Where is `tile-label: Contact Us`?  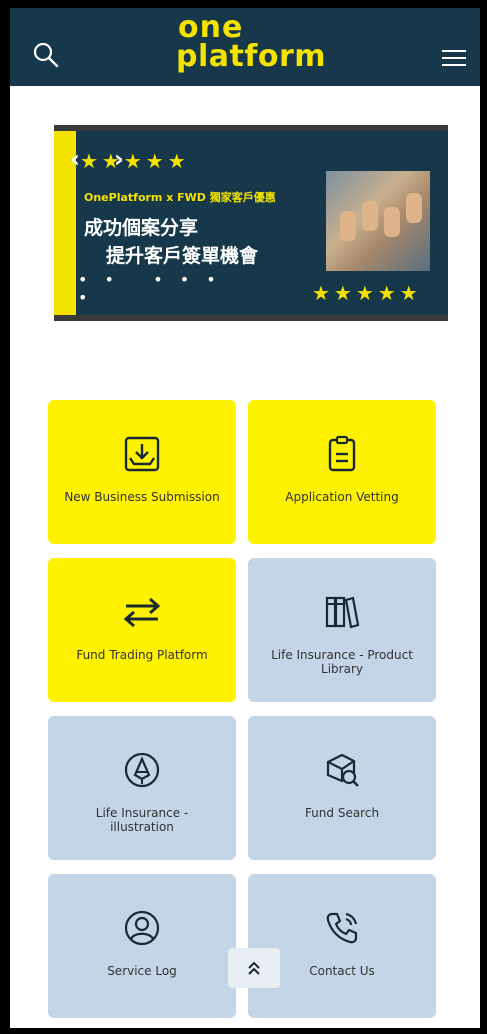 tile-label: Contact Us is located at coordinates (342, 971).